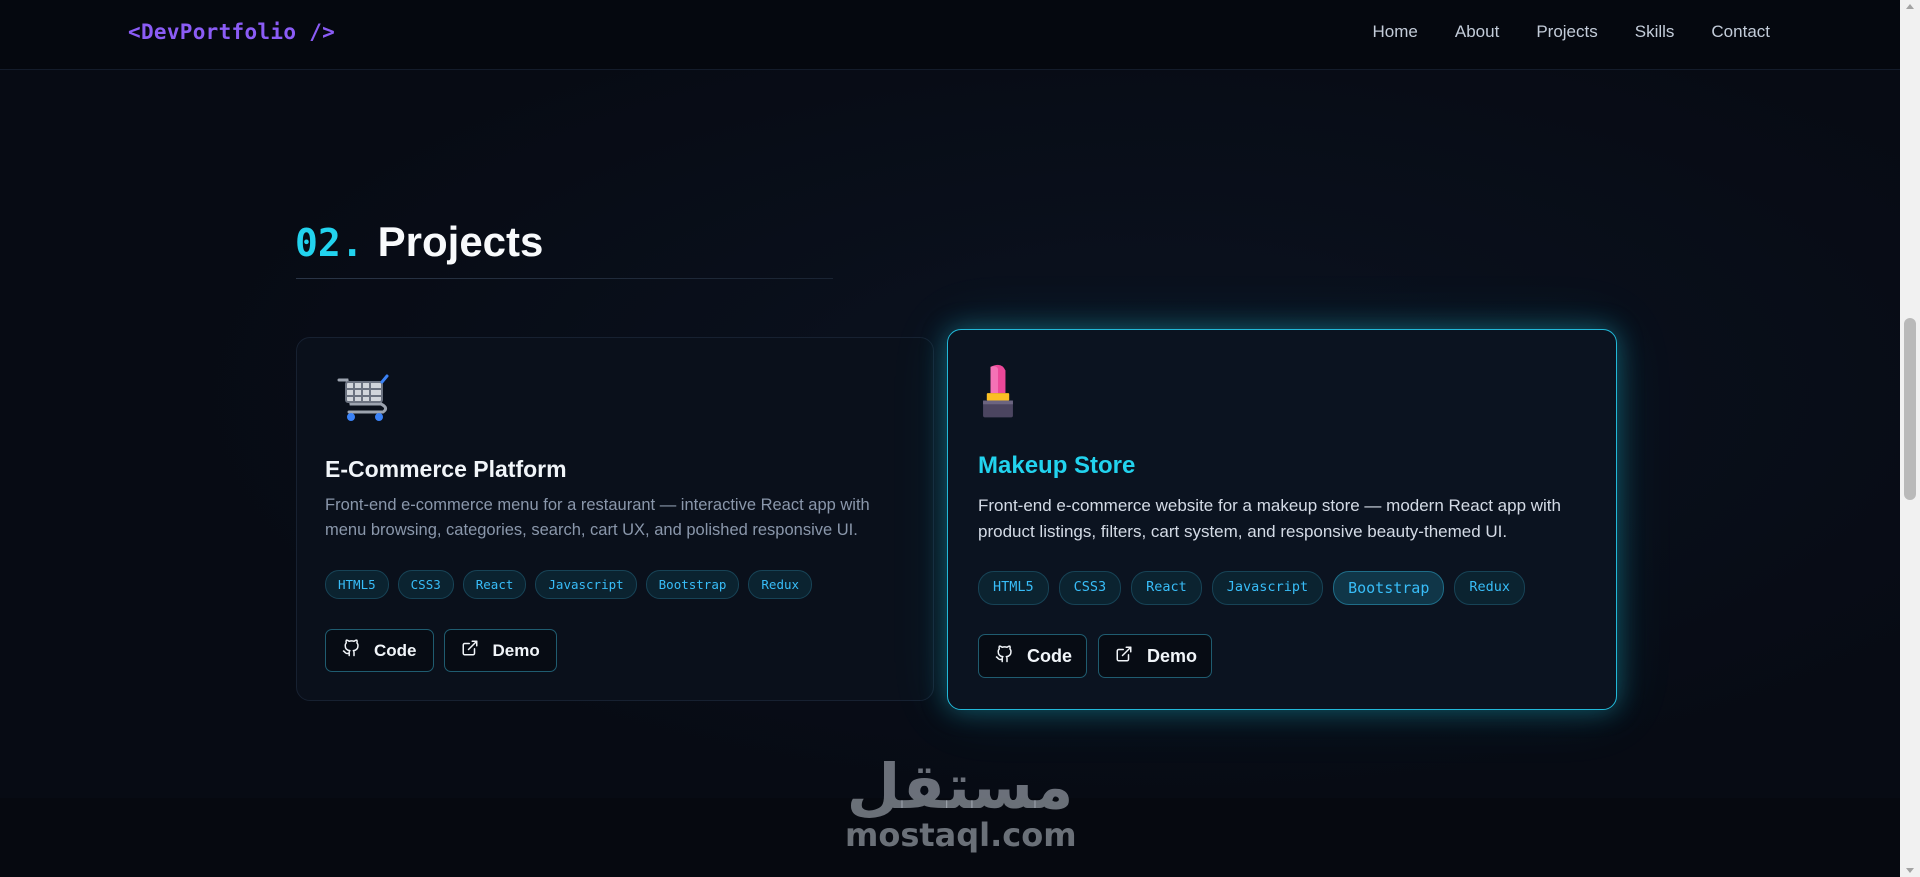  What do you see at coordinates (1740, 32) in the screenshot?
I see `nav-link-contact: Contact` at bounding box center [1740, 32].